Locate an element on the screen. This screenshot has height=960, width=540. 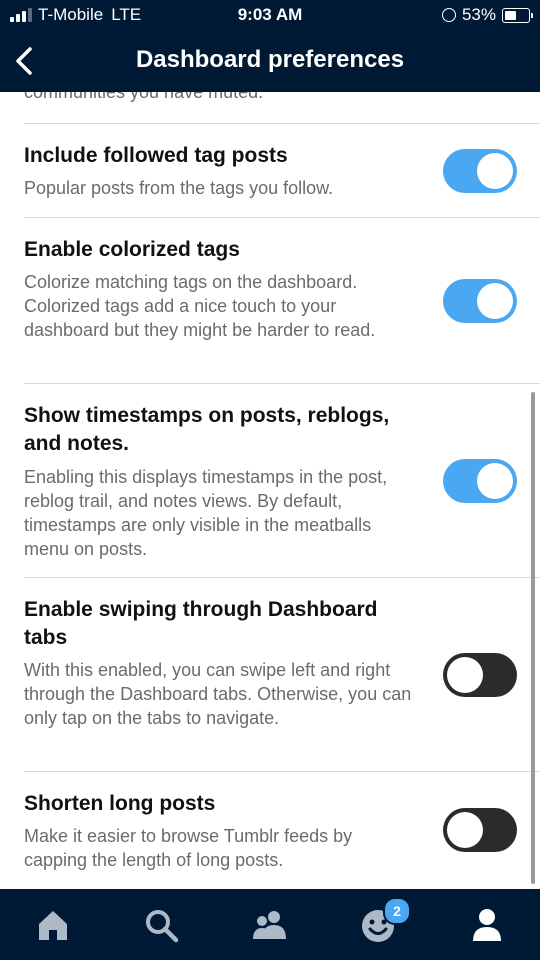
battery-info: 53% is located at coordinates (487, 15).